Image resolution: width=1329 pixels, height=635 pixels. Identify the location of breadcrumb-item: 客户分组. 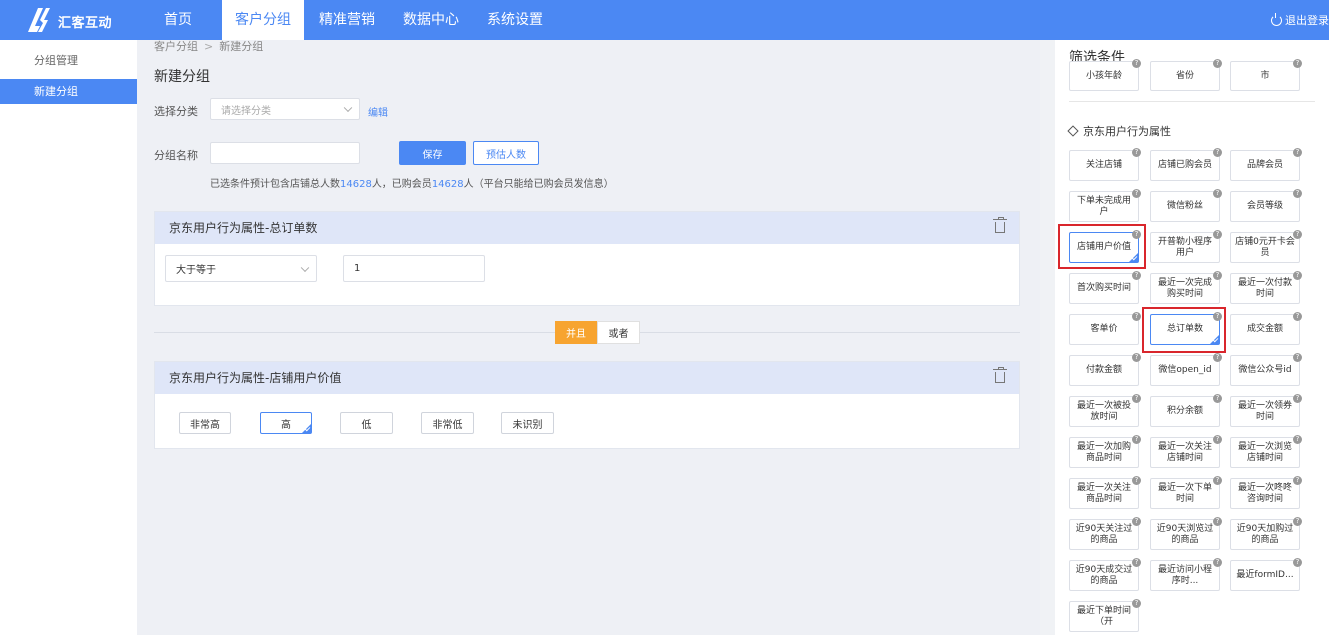
(176, 46).